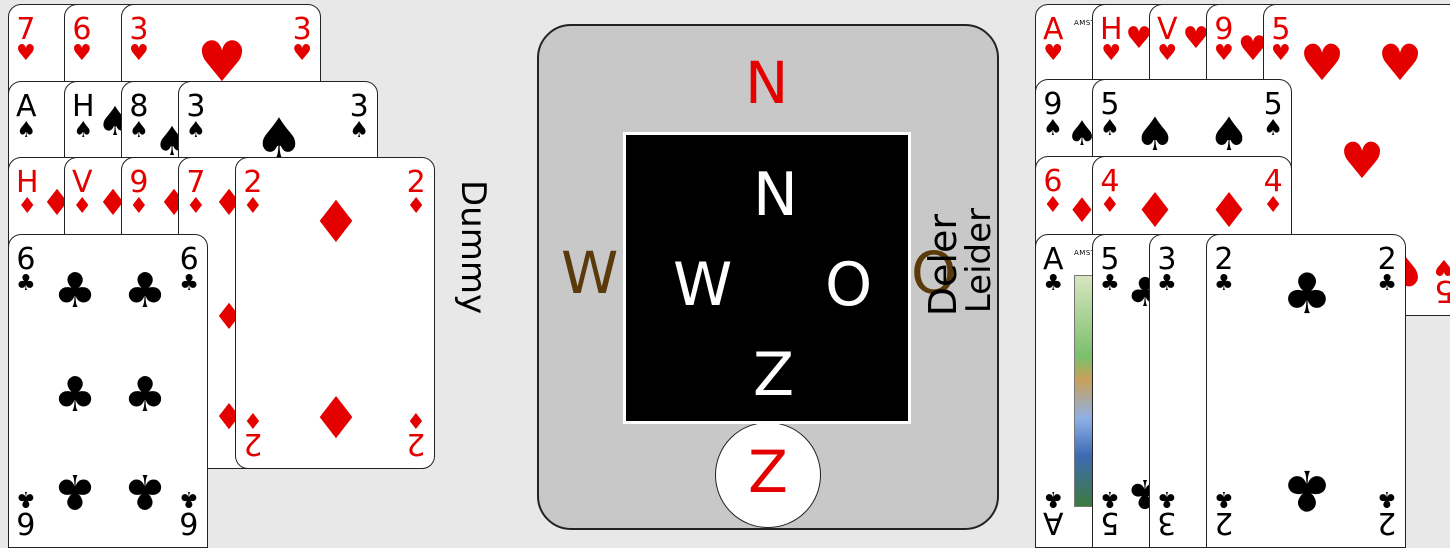  Describe the element at coordinates (1306, 391) in the screenshot. I see `card-own-2-clubs: 2 ♣ 2 ♣ 2 ♣ 2 ♣ ♣ ♣` at that location.